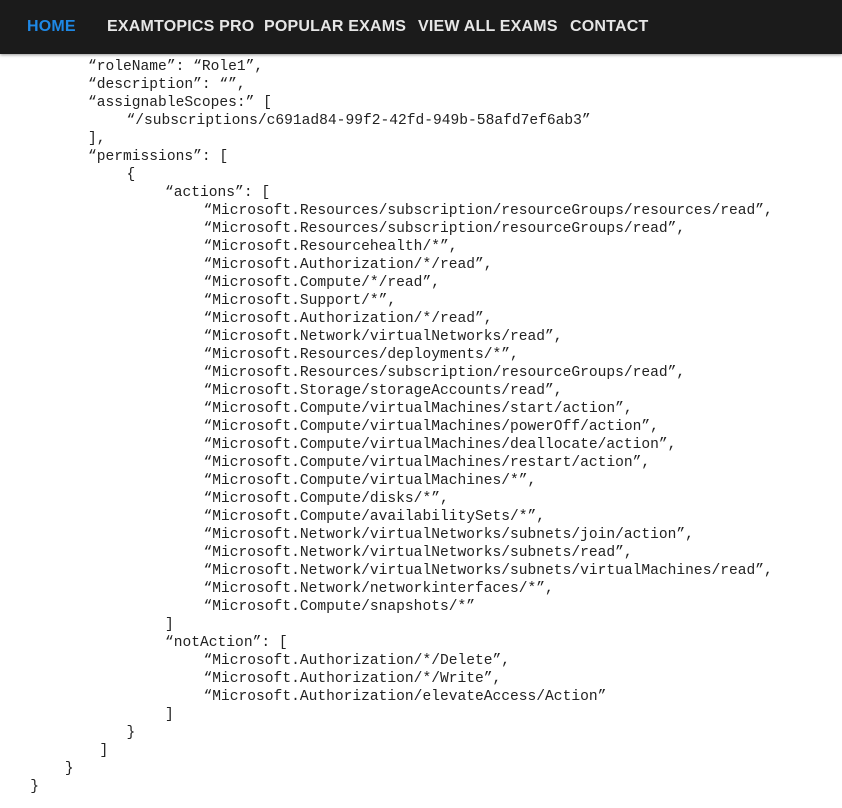 This screenshot has height=808, width=842. Describe the element at coordinates (339, 607) in the screenshot. I see `code-line: “Microsoft.Compute/snapshots/*”` at that location.